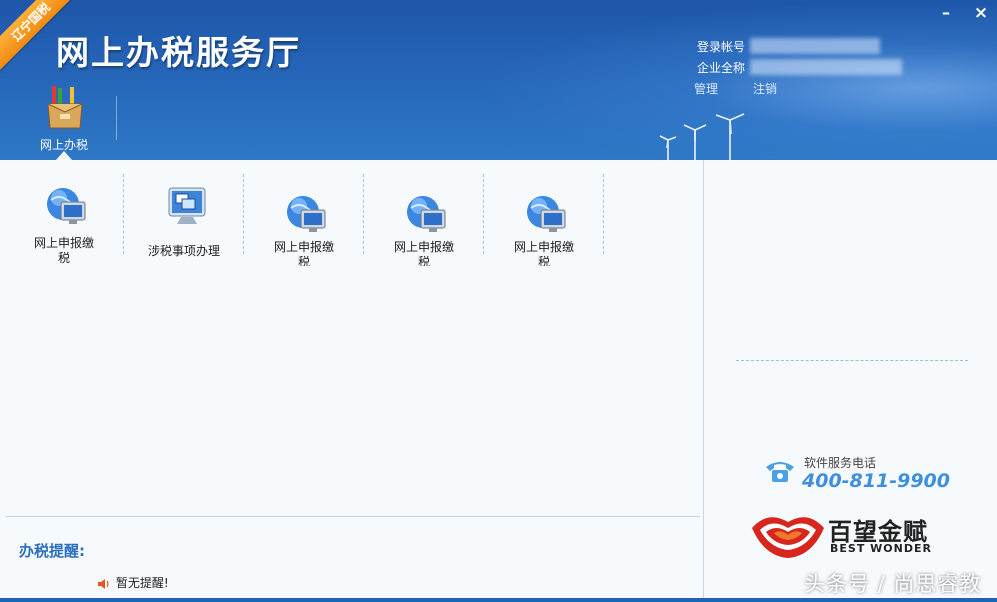  What do you see at coordinates (780, 472) in the screenshot?
I see `telephone-icon` at bounding box center [780, 472].